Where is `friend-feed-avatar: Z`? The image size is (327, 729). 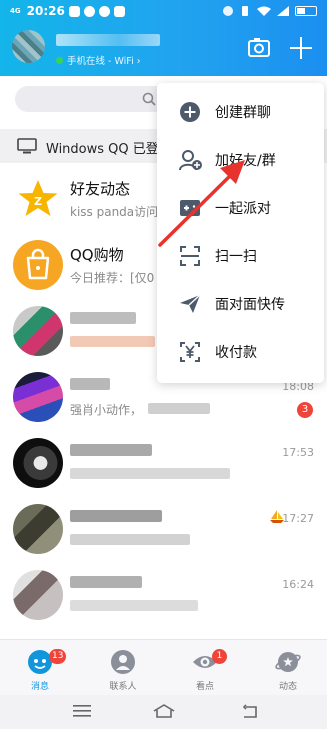 friend-feed-avatar: Z is located at coordinates (38, 199).